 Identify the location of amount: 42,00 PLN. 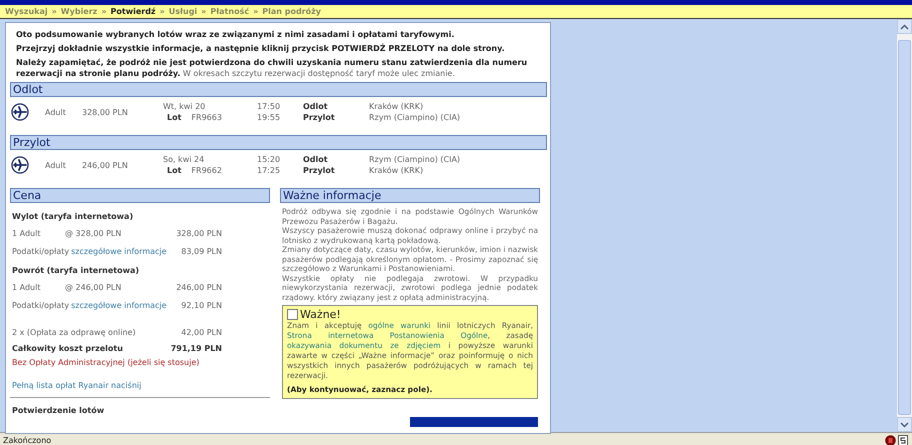
(201, 333).